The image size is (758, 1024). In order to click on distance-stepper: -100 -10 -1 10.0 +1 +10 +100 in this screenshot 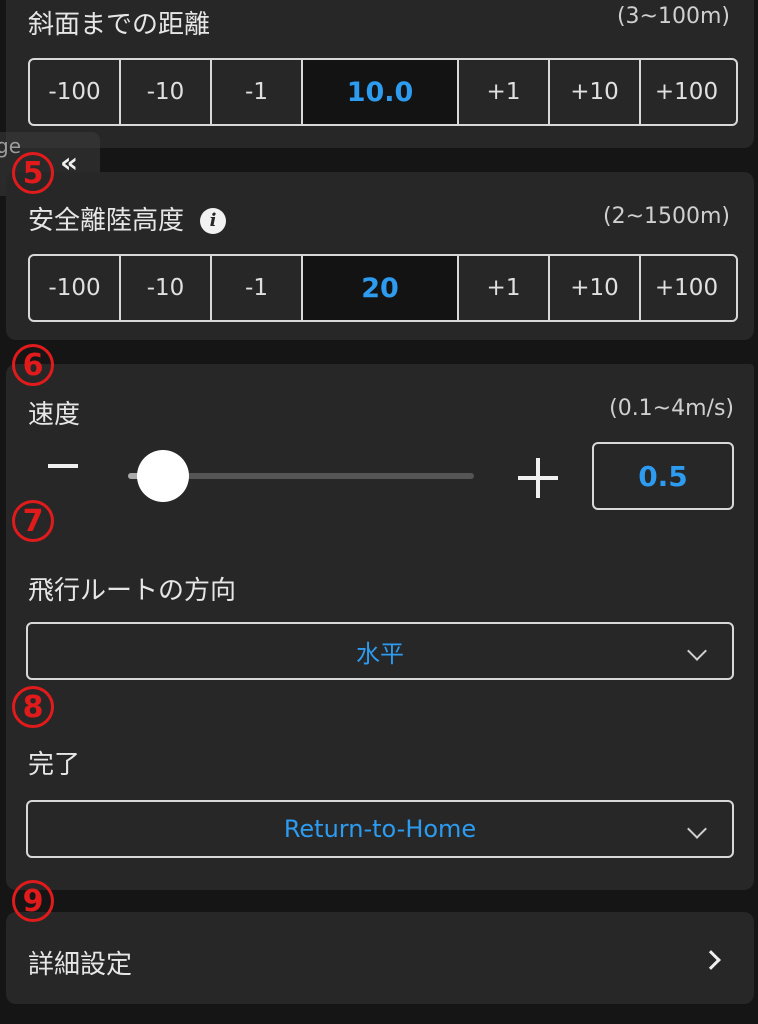, I will do `click(383, 92)`.